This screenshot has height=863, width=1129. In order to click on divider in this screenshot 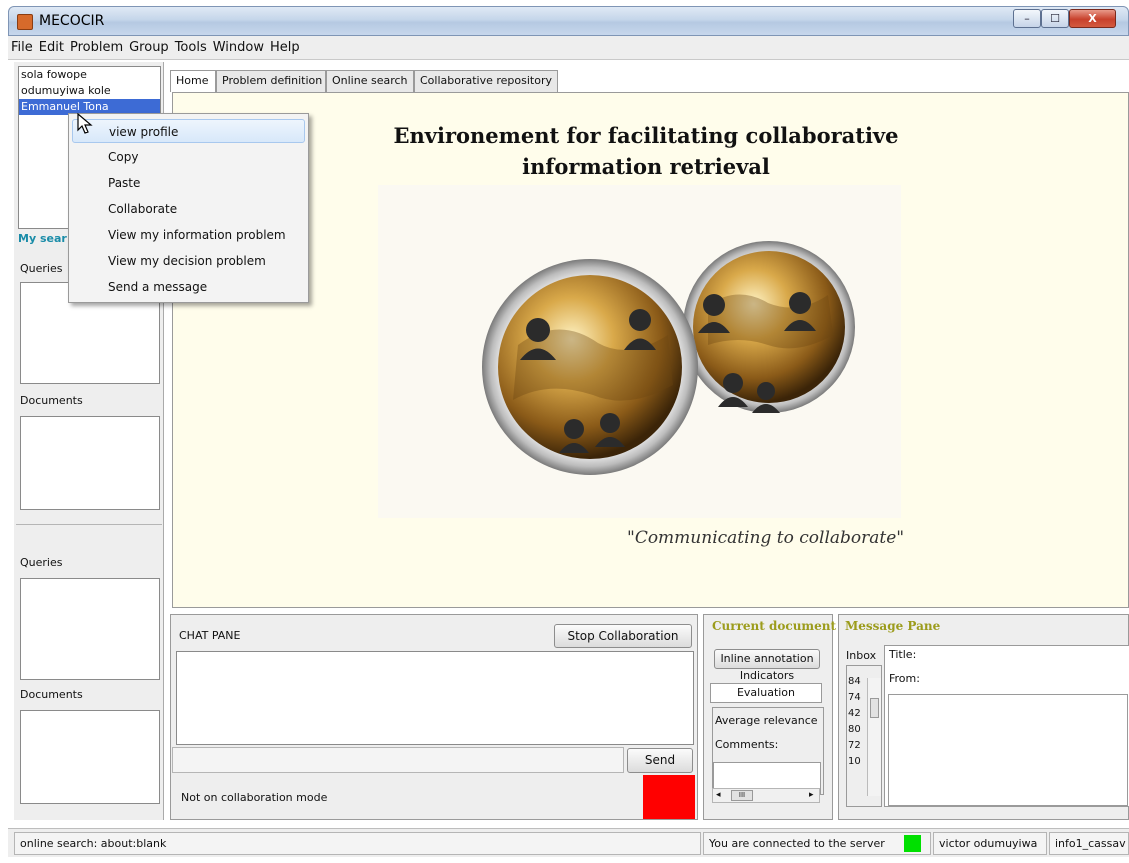, I will do `click(89, 524)`.